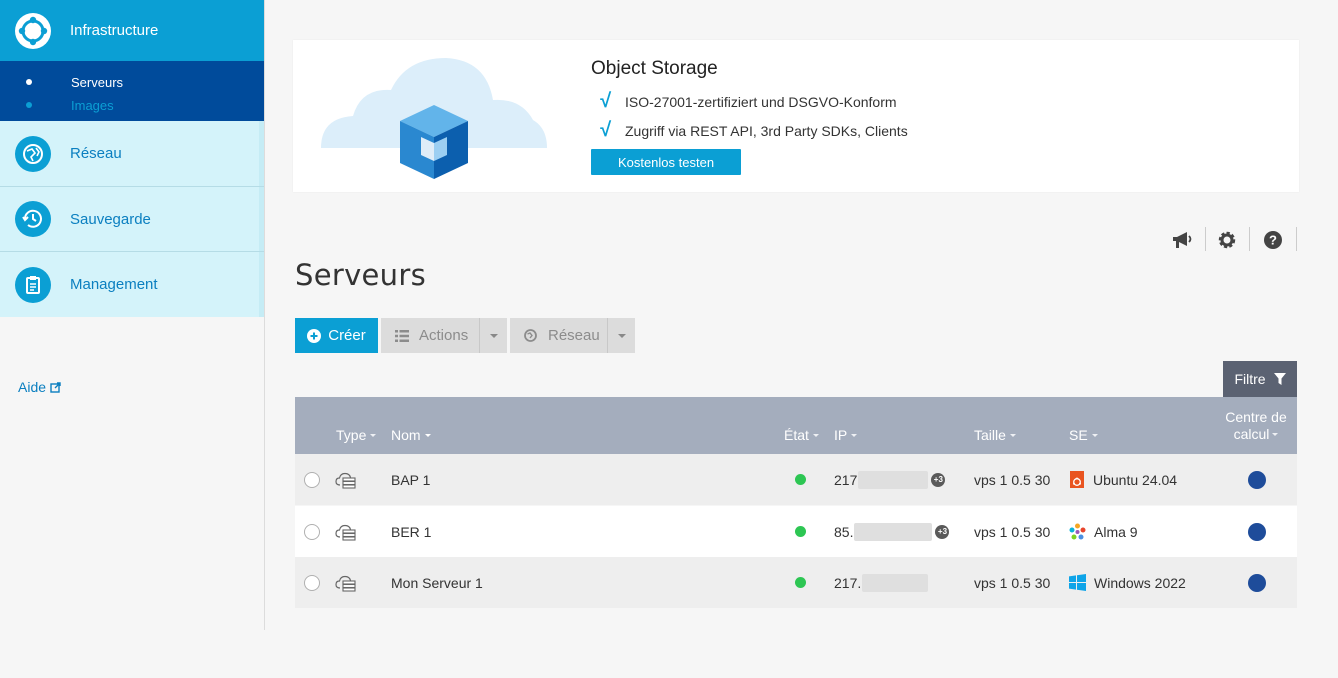  What do you see at coordinates (1182, 240) in the screenshot?
I see `announcements-megaphone-icon` at bounding box center [1182, 240].